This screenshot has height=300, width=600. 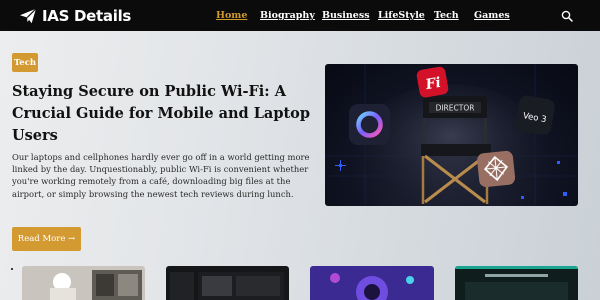 I want to click on chair-label: DIRECTOR, so click(x=455, y=108).